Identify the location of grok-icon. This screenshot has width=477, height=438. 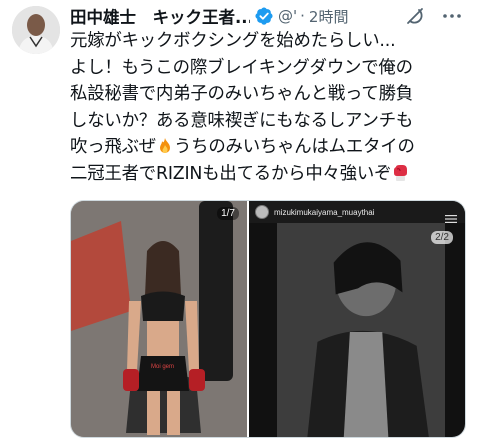
(415, 16).